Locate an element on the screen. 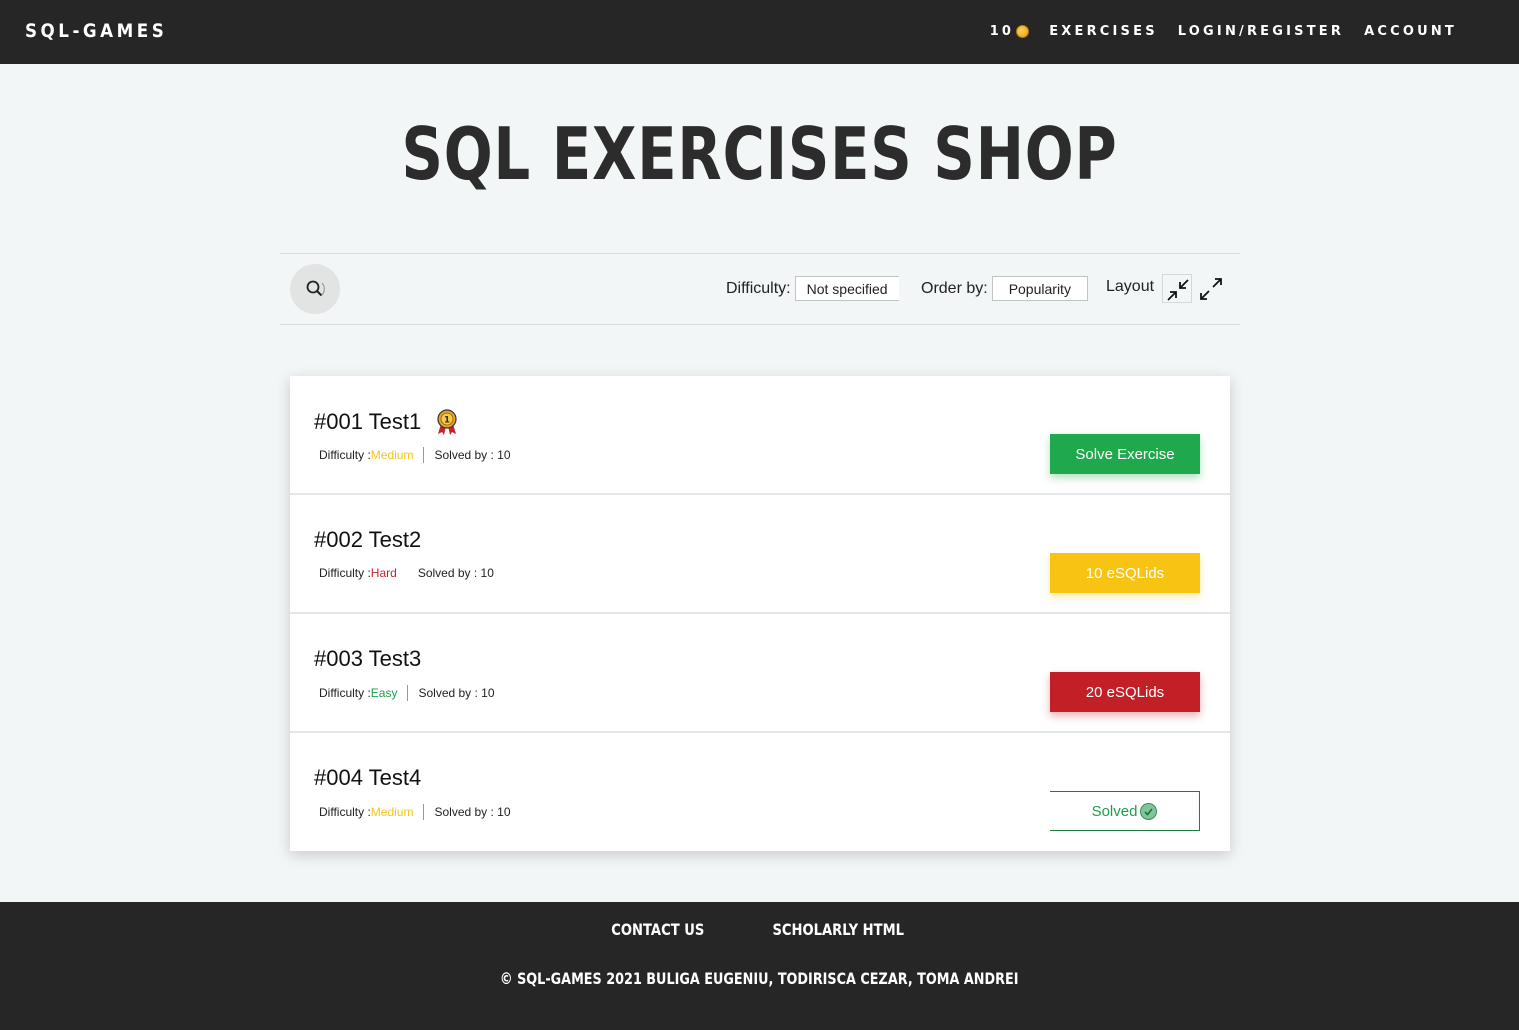  layout-compact-button is located at coordinates (1177, 288).